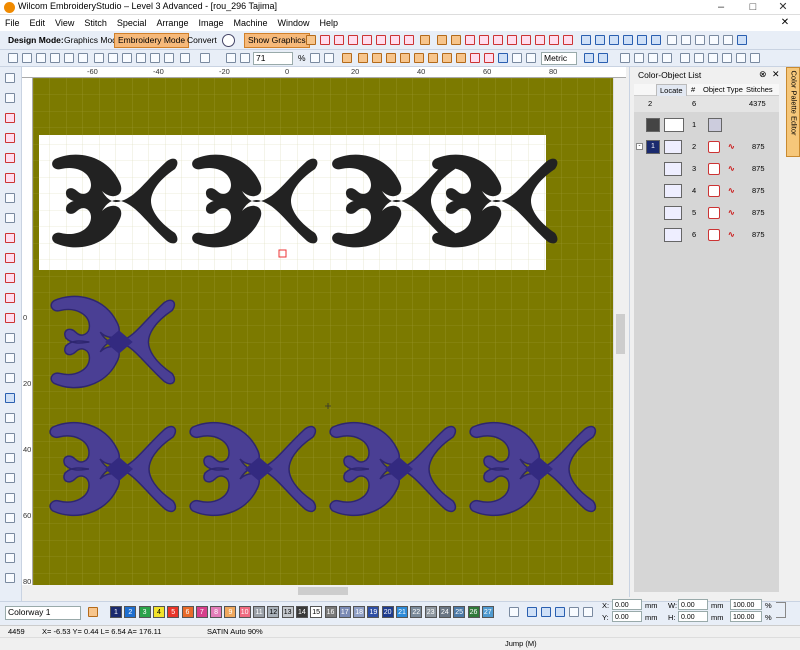  I want to click on units-select: Metric, so click(559, 58).